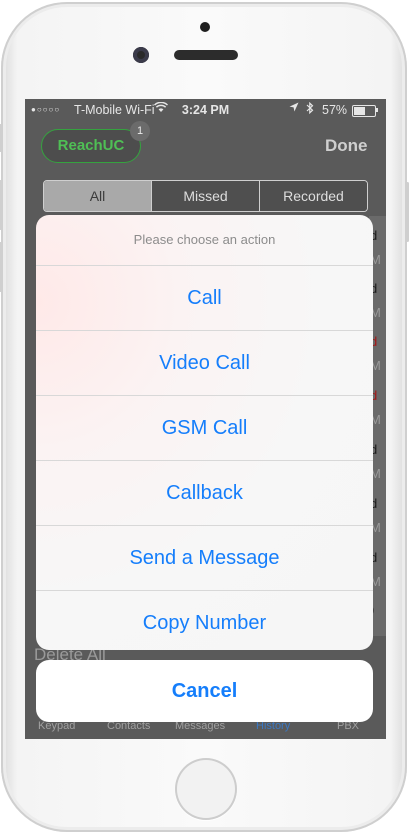 The height and width of the screenshot is (835, 410). I want to click on segment-all: All, so click(98, 196).